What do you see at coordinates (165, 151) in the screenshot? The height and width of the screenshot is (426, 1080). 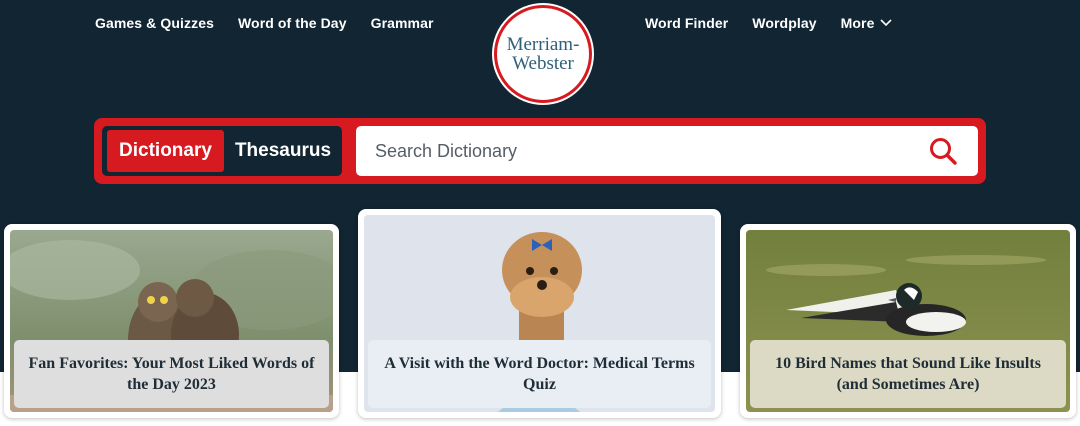 I see `tab-dictionary: Dictionary` at bounding box center [165, 151].